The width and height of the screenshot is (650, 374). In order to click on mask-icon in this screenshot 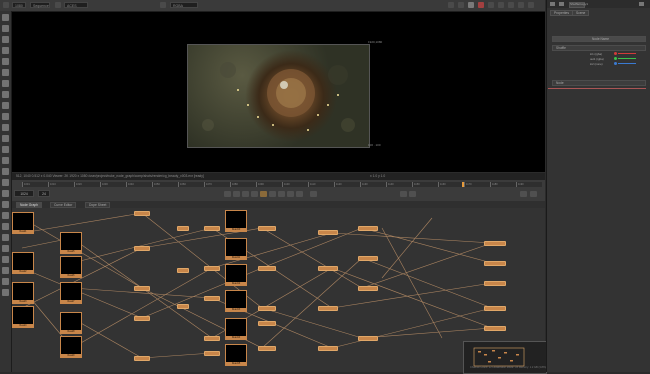, I will do `click(521, 5)`.